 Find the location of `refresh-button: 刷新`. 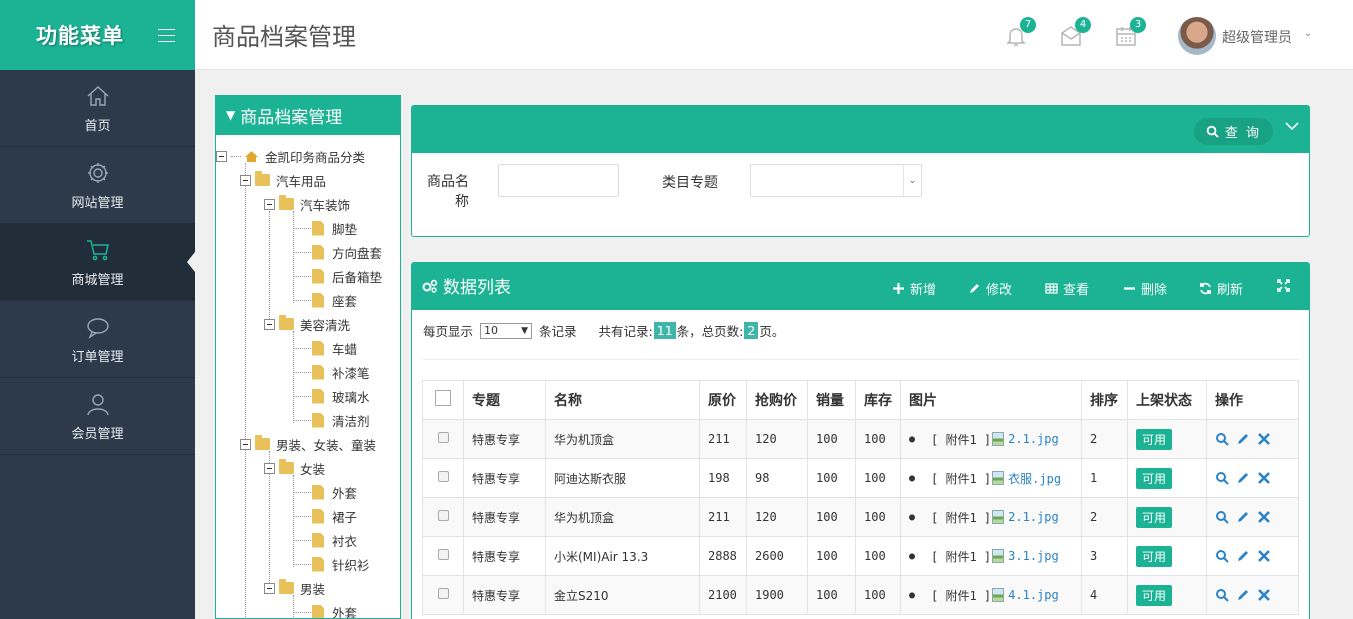

refresh-button: 刷新 is located at coordinates (1221, 288).